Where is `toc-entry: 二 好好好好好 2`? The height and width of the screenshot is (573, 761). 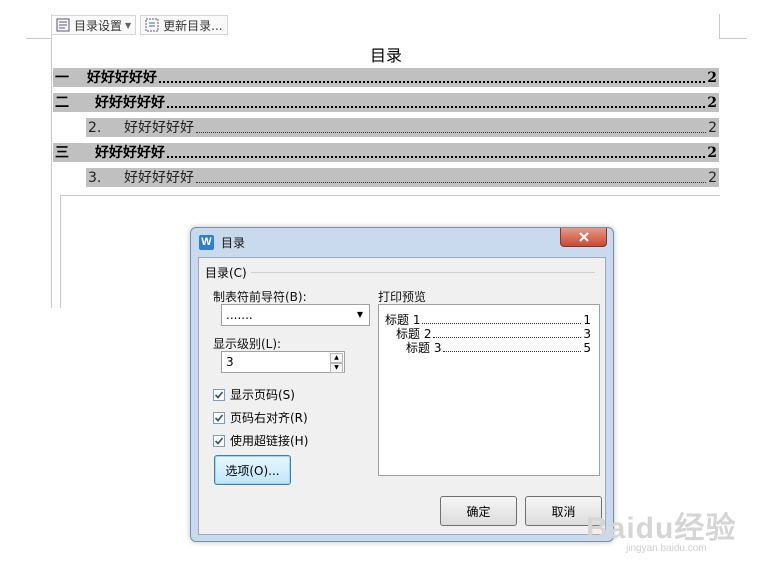
toc-entry: 二 好好好好好 2 is located at coordinates (386, 102).